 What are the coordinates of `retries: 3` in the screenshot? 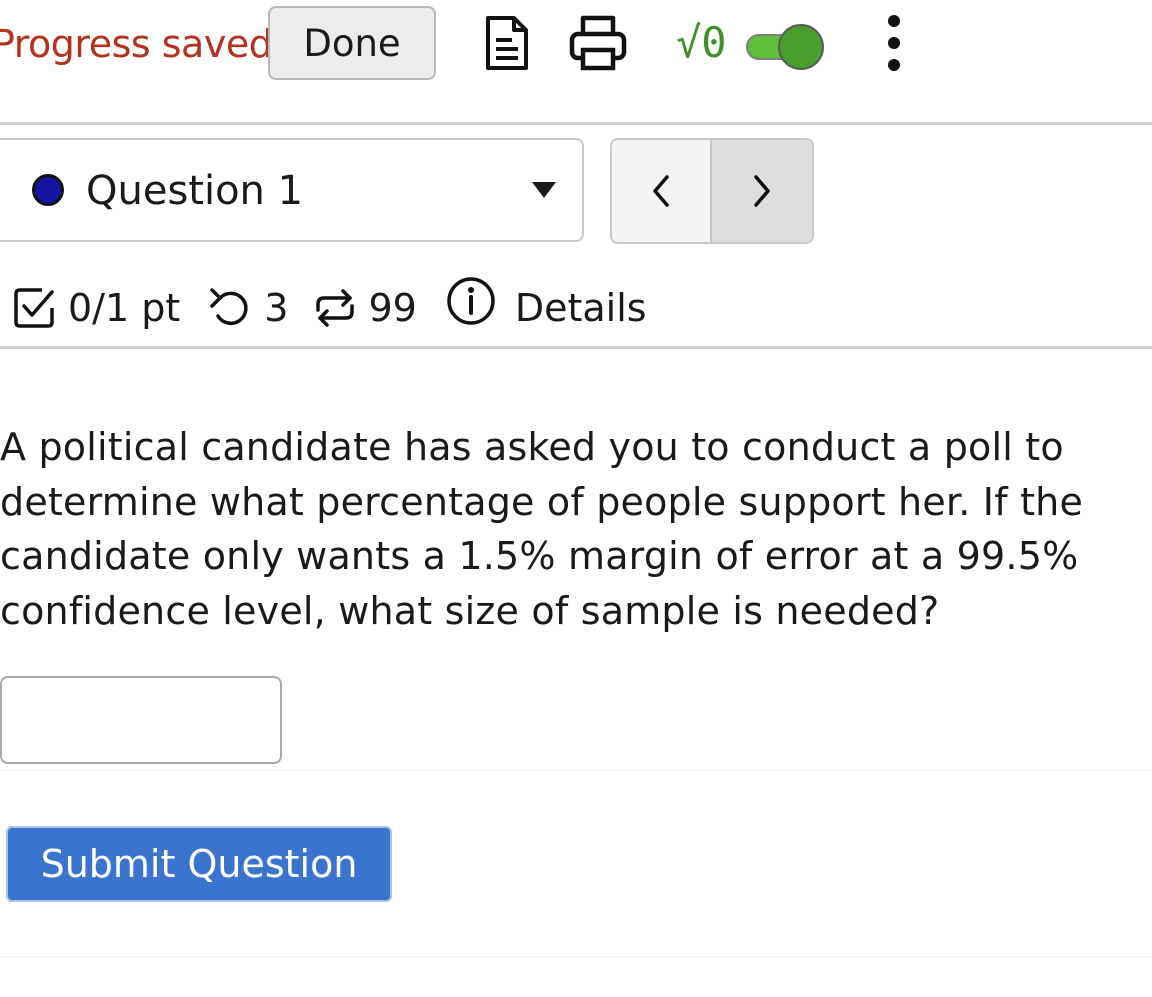 It's located at (248, 308).